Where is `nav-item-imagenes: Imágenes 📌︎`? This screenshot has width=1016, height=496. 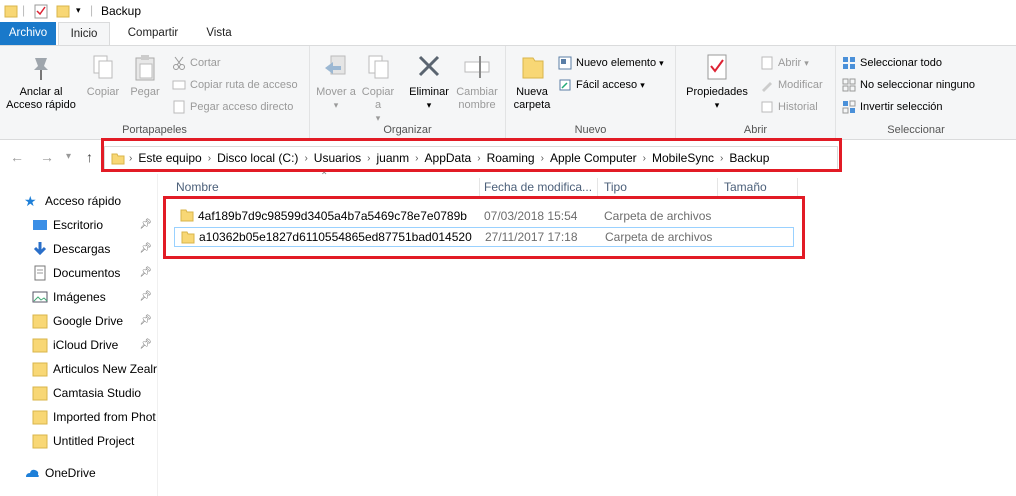 nav-item-imagenes: Imágenes 📌︎ is located at coordinates (79, 297).